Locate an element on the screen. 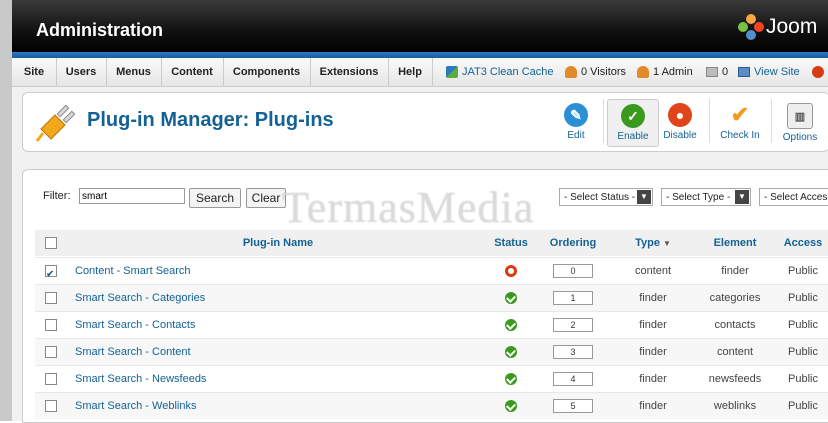  check-icon: ✓ is located at coordinates (633, 116).